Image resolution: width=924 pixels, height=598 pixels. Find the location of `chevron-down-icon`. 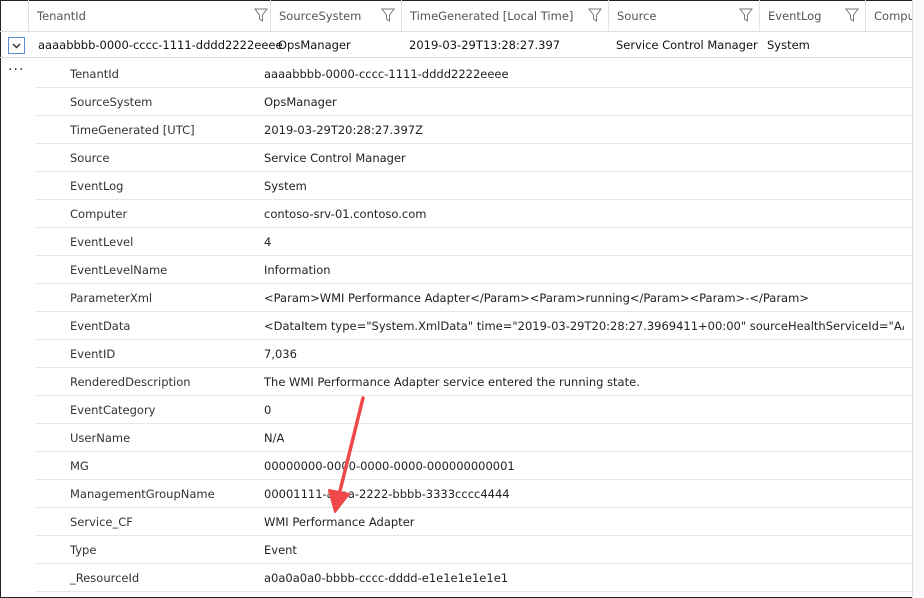

chevron-down-icon is located at coordinates (16, 46).